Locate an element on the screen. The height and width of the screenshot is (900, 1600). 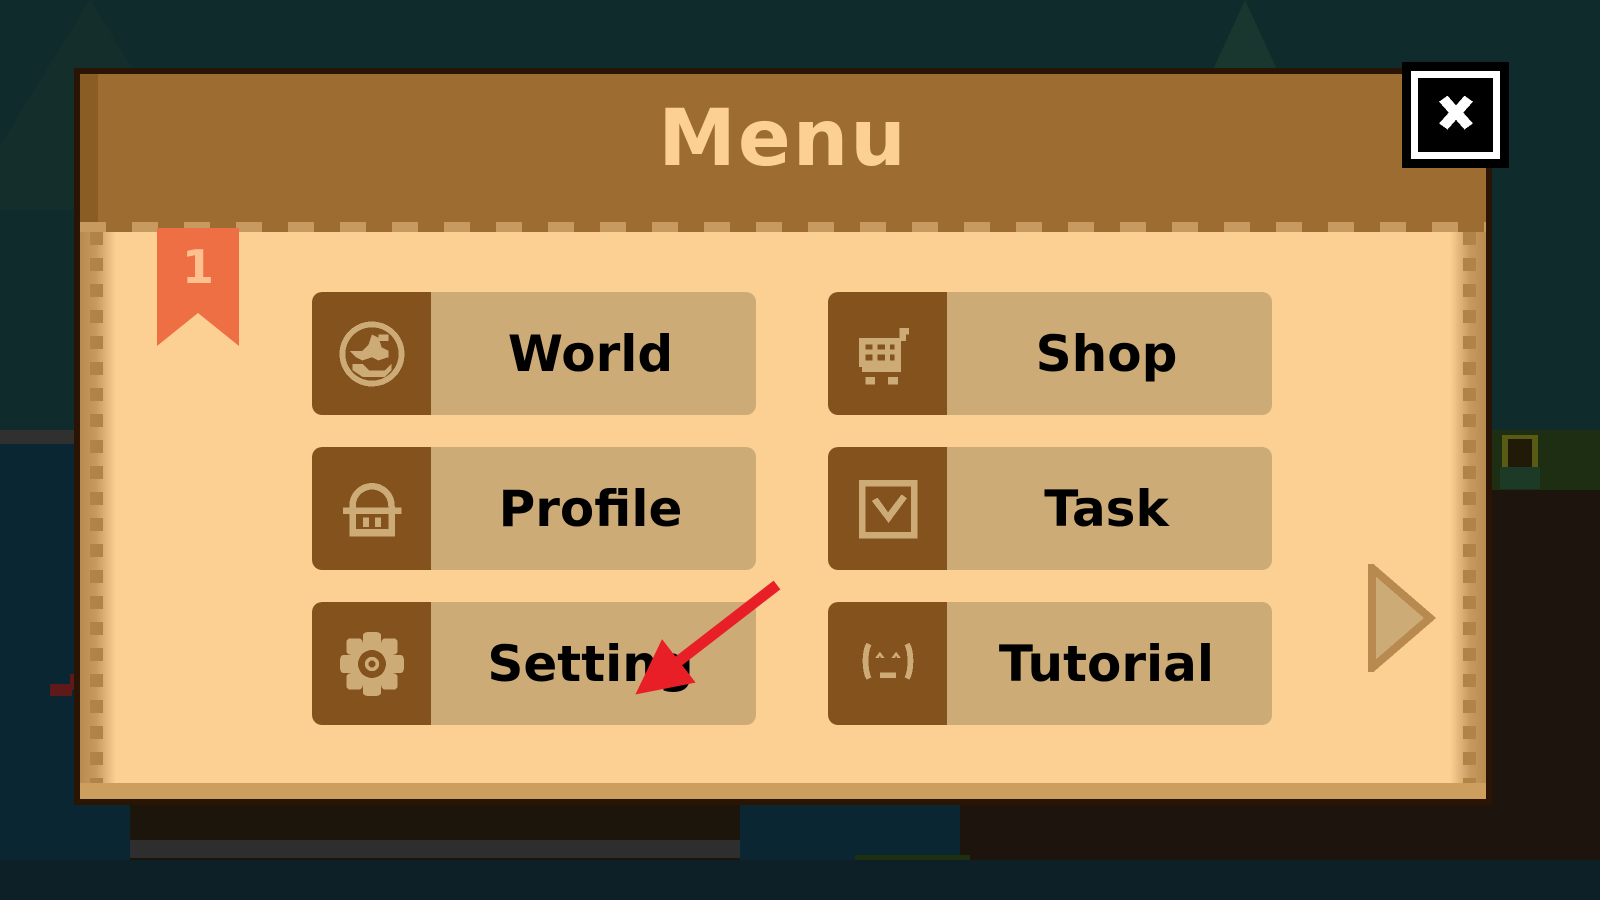
house-avatar-icon is located at coordinates (372, 509).